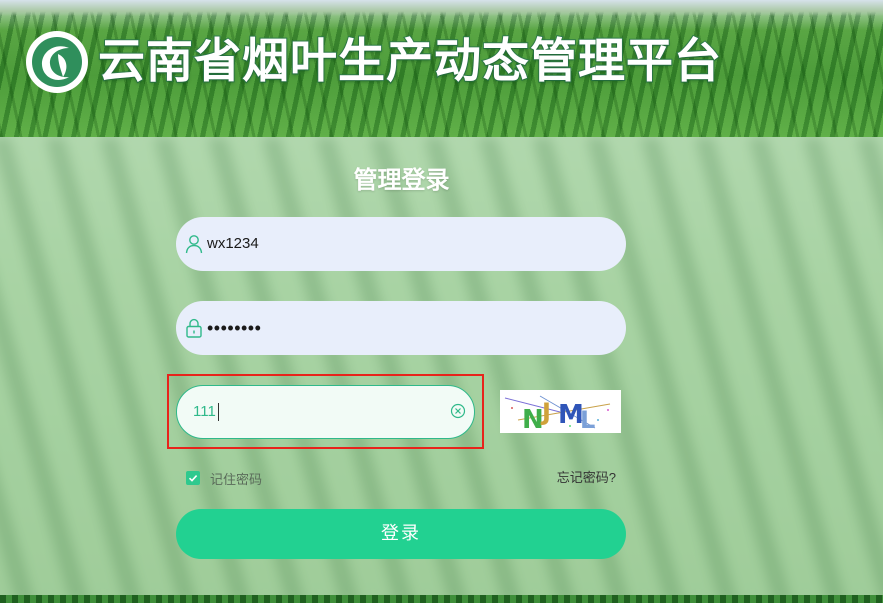 The image size is (883, 603). What do you see at coordinates (194, 244) in the screenshot?
I see `user-icon` at bounding box center [194, 244].